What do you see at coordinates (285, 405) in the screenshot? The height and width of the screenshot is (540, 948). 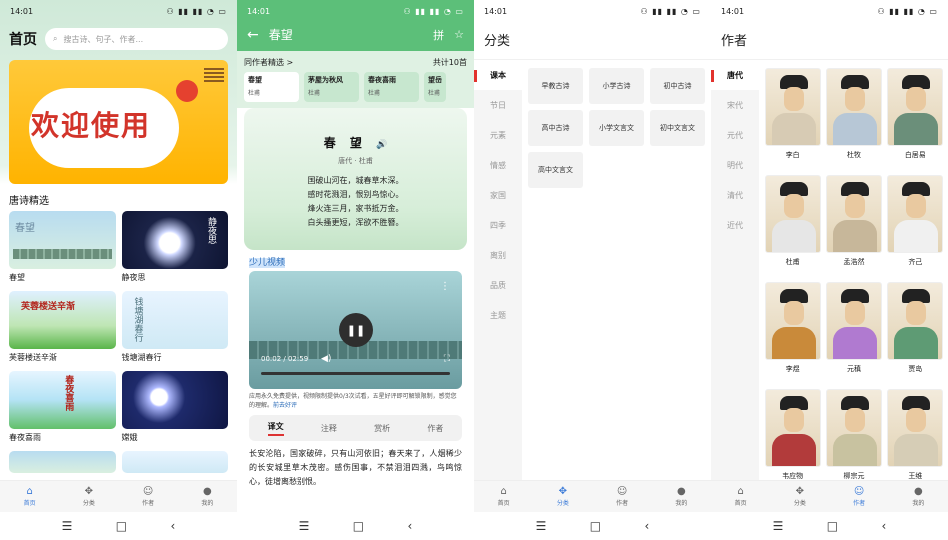 I see `rate-link: 前去好评` at bounding box center [285, 405].